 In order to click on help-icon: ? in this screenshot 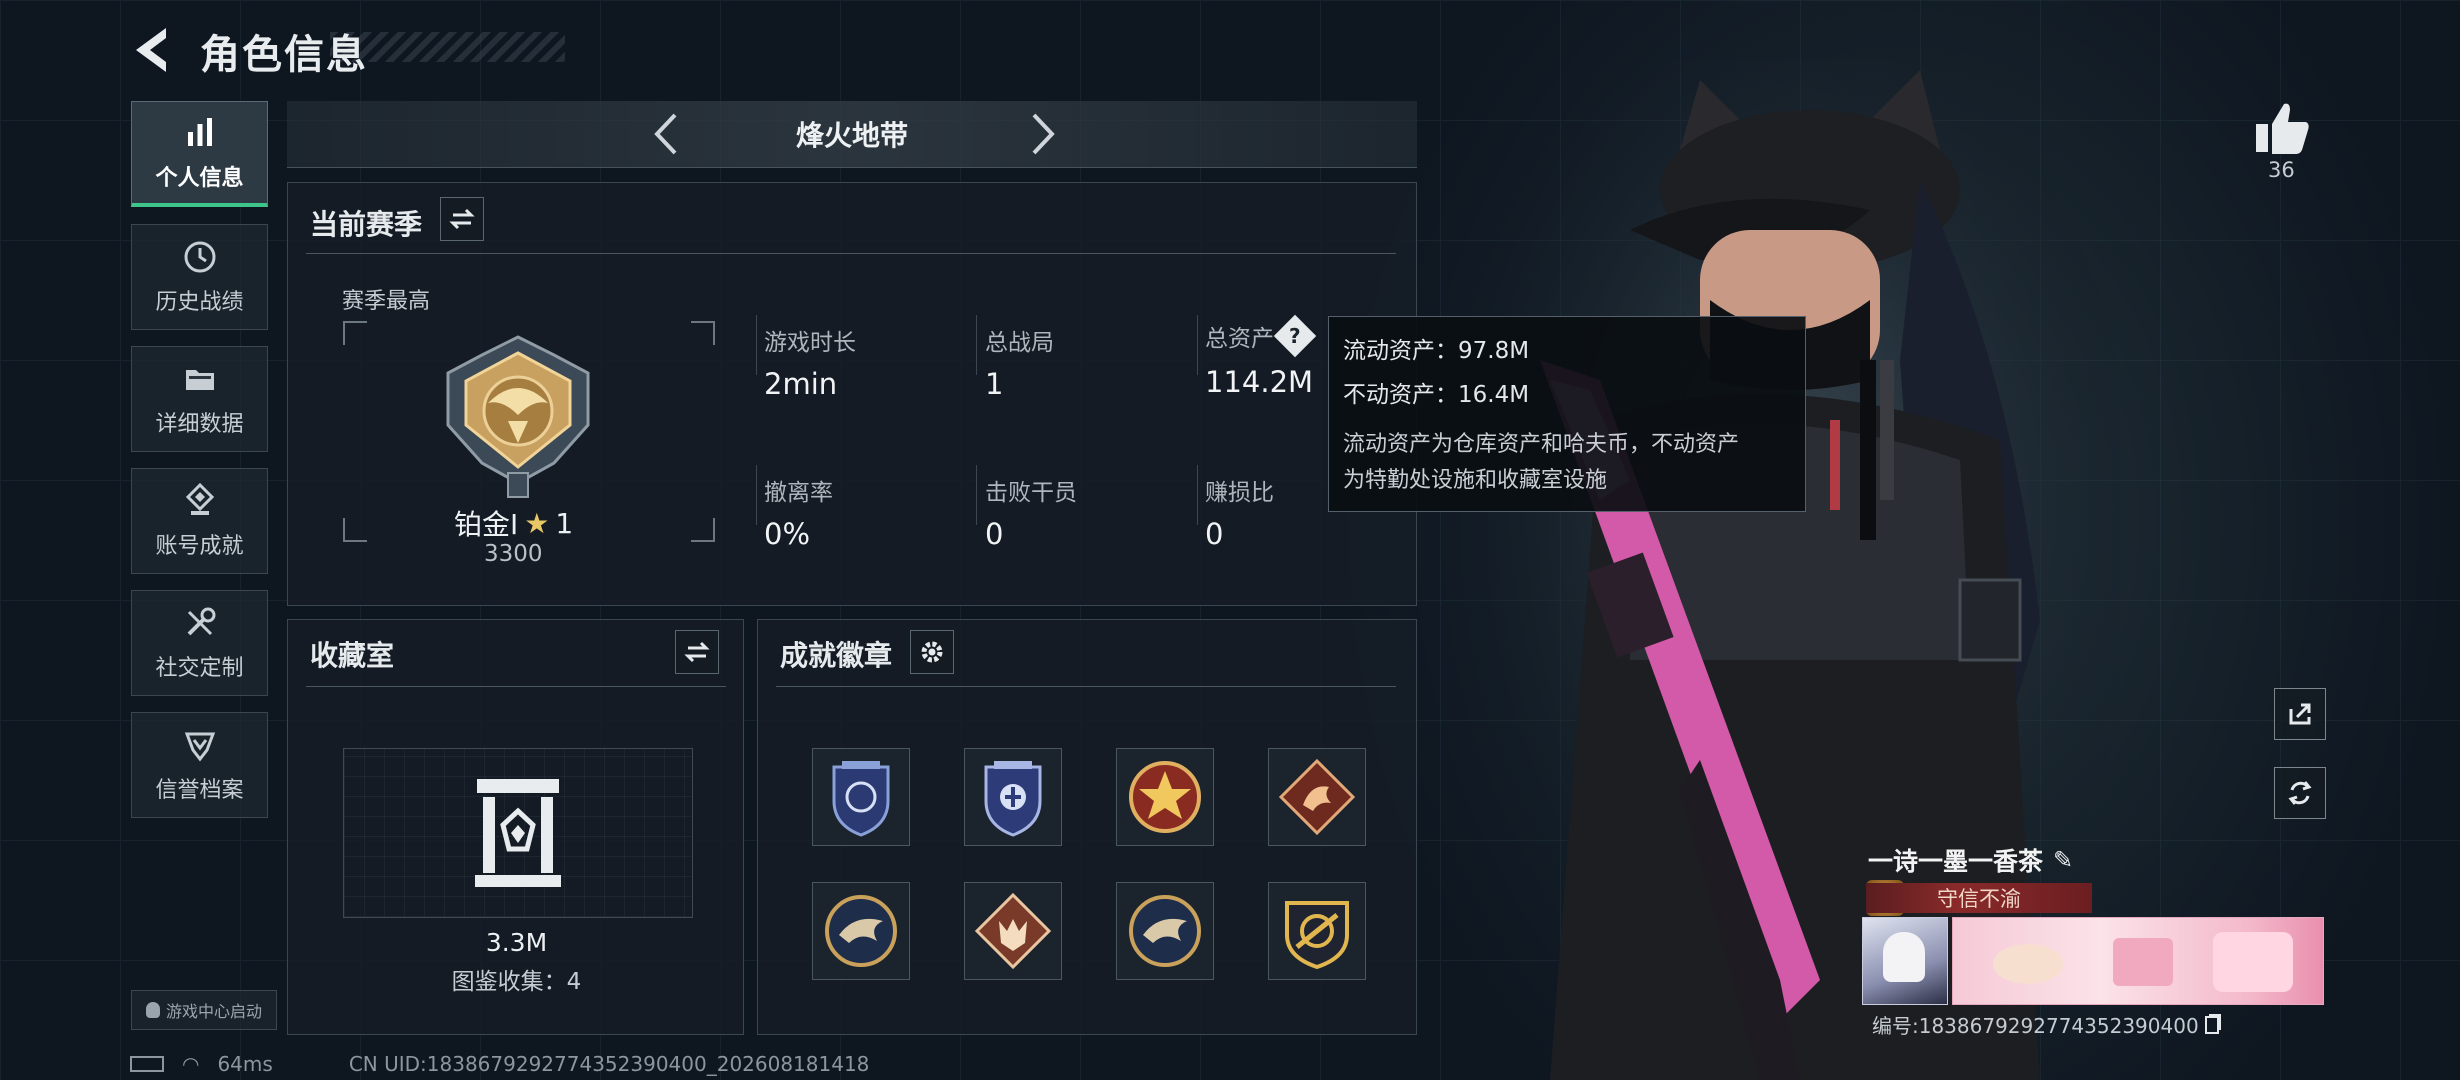, I will do `click(1295, 336)`.